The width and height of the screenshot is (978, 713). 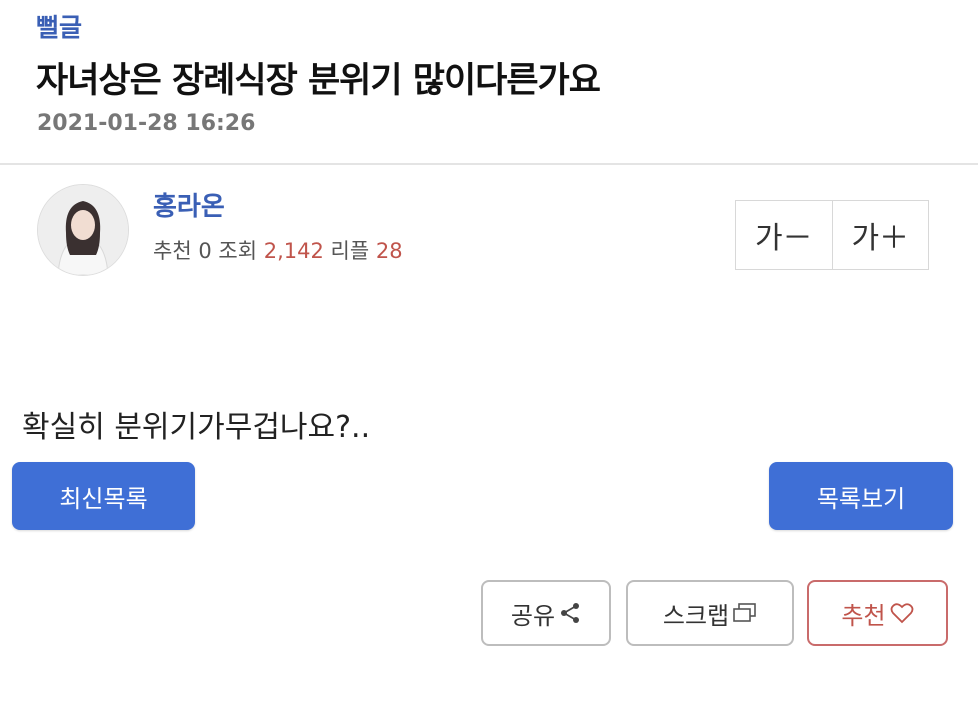 What do you see at coordinates (863, 615) in the screenshot?
I see `recommend-button-label: 추천` at bounding box center [863, 615].